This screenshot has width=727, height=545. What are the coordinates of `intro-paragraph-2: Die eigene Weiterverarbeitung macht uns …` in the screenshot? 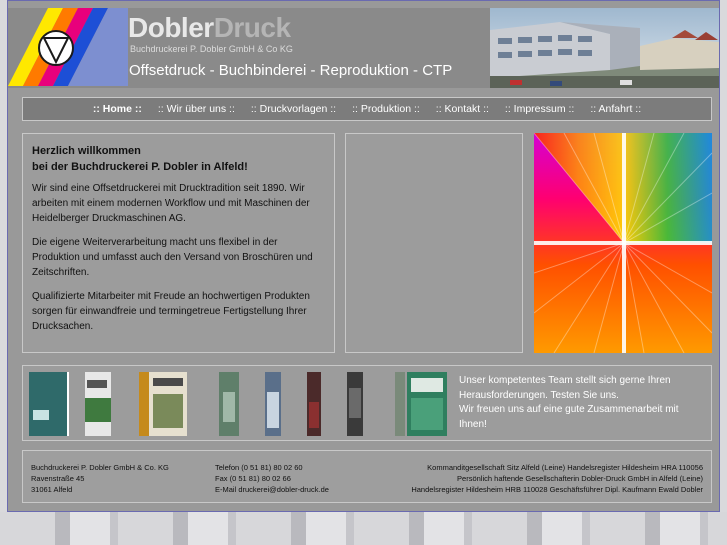 It's located at (172, 257).